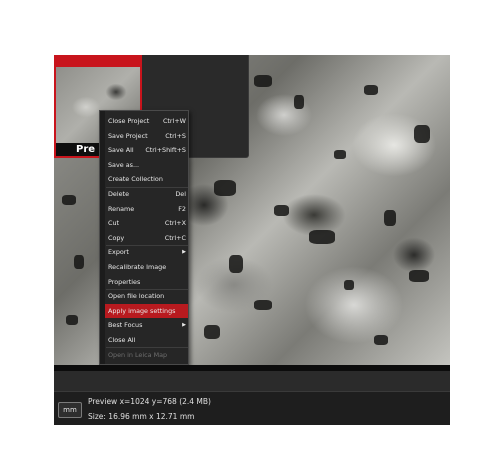  I want to click on menu-item-label: Copy, so click(116, 237).